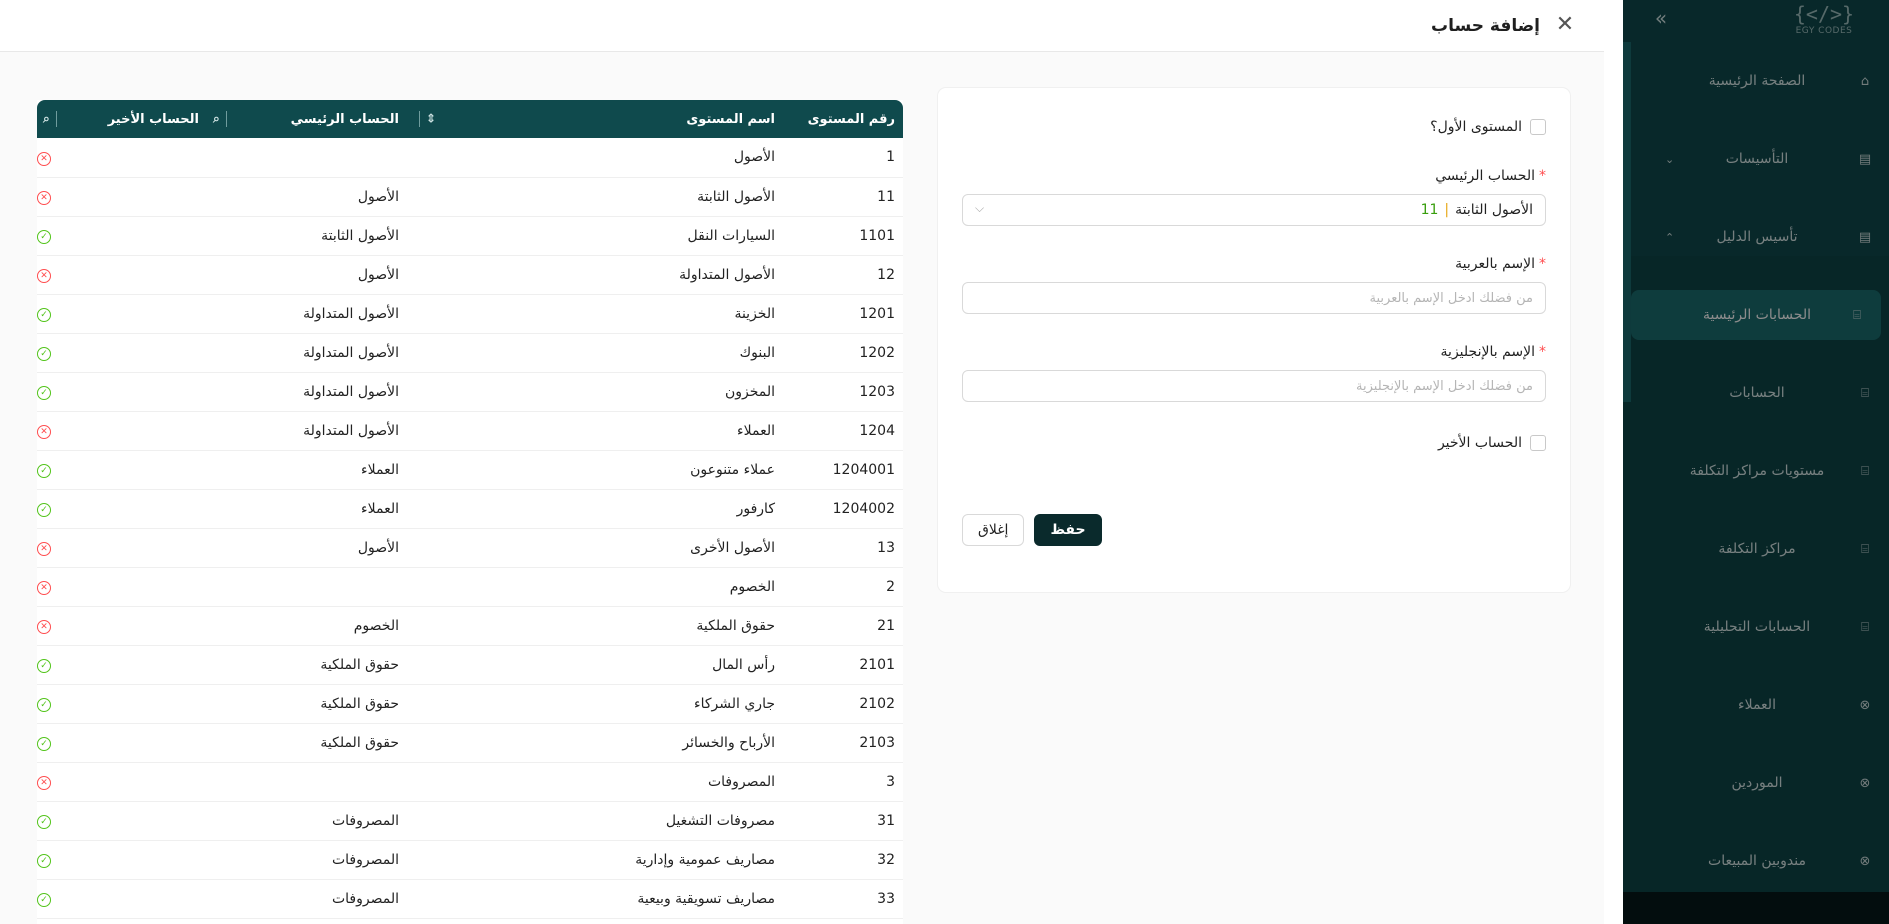 The image size is (1889, 924). What do you see at coordinates (351, 352) in the screenshot?
I see `cell-parent-account: الأصول المتداولة` at bounding box center [351, 352].